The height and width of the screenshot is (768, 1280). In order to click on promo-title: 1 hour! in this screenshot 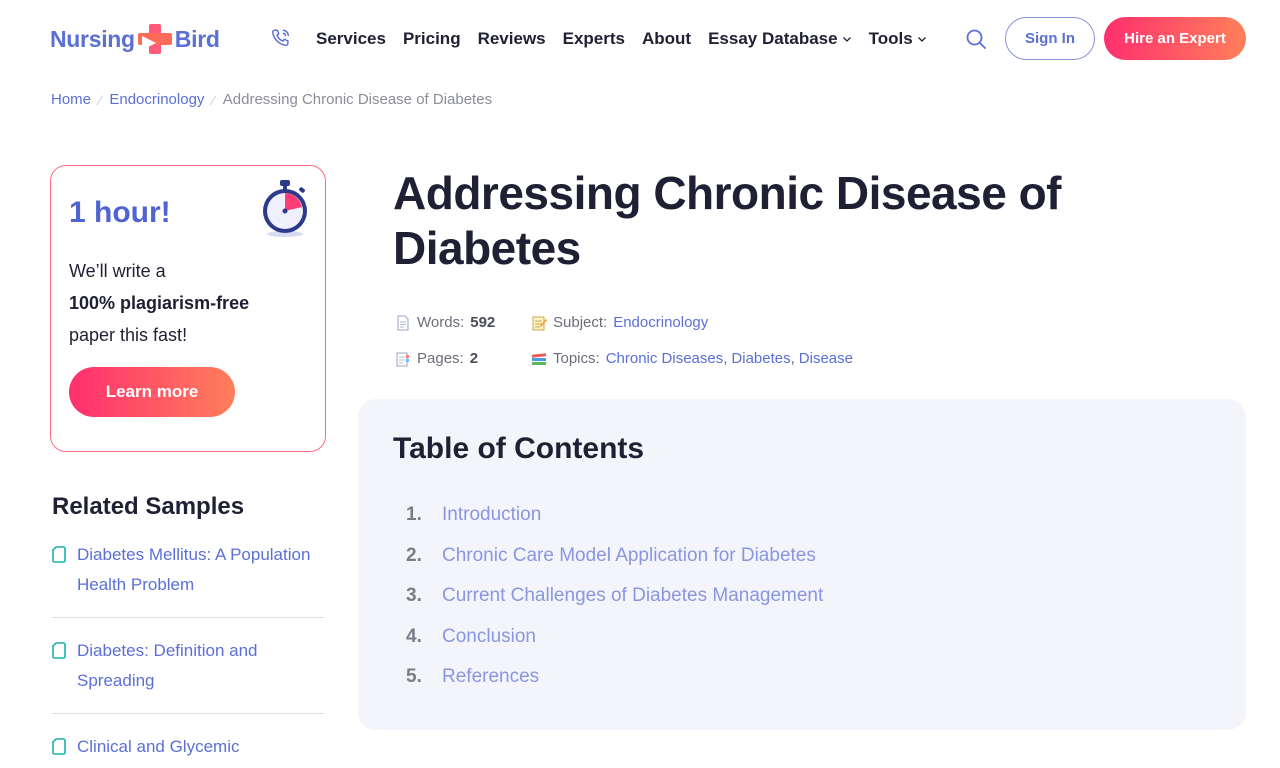, I will do `click(120, 212)`.